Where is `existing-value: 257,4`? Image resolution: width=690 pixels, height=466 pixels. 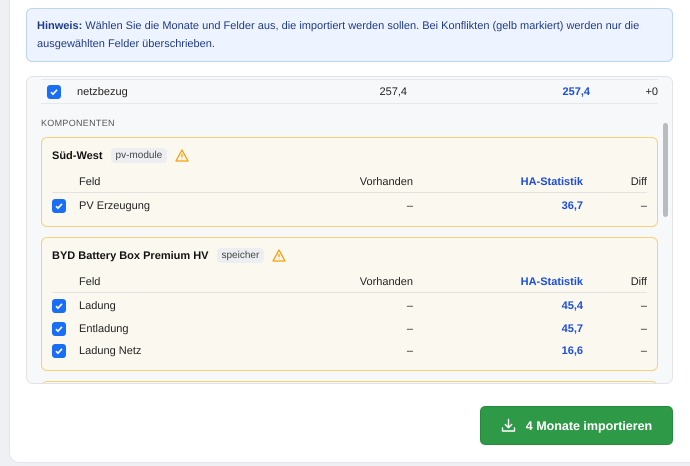
existing-value: 257,4 is located at coordinates (392, 92).